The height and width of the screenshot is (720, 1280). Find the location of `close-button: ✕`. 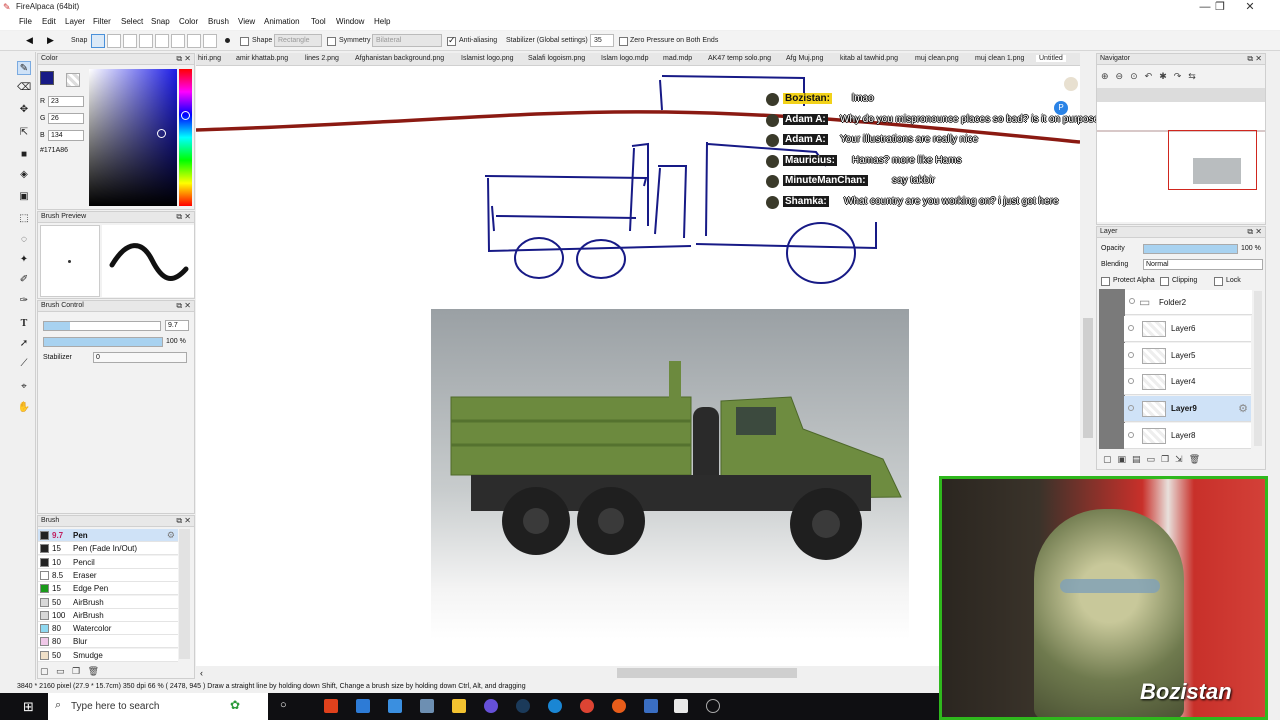

close-button: ✕ is located at coordinates (1250, 7).